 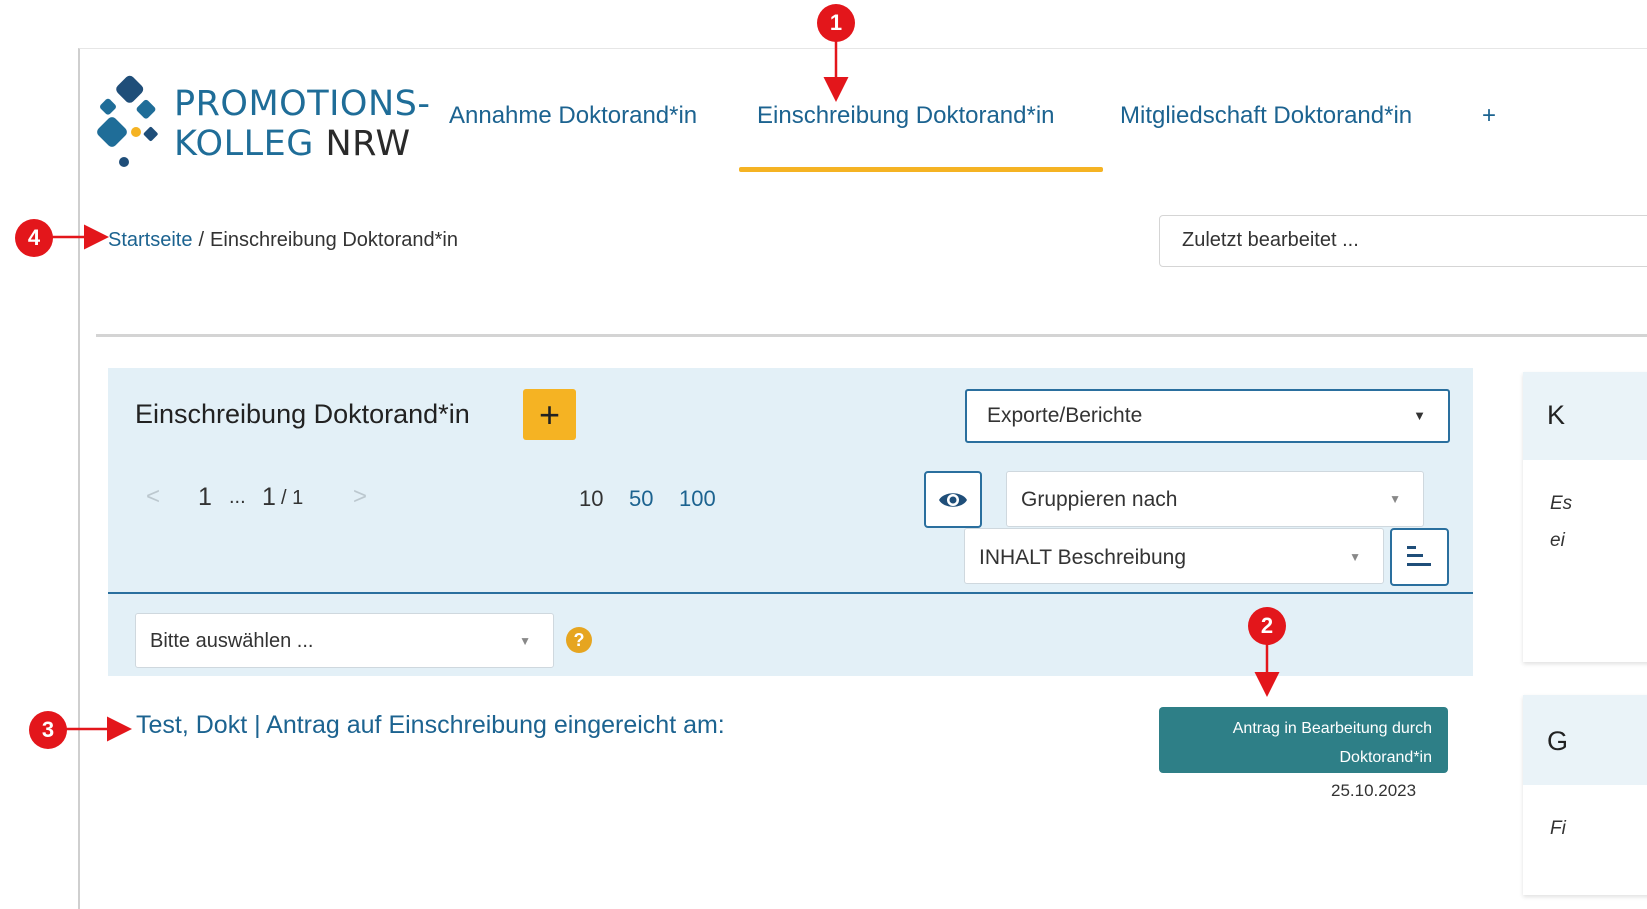 What do you see at coordinates (1267, 626) in the screenshot?
I see `annotation-marker-2: 2` at bounding box center [1267, 626].